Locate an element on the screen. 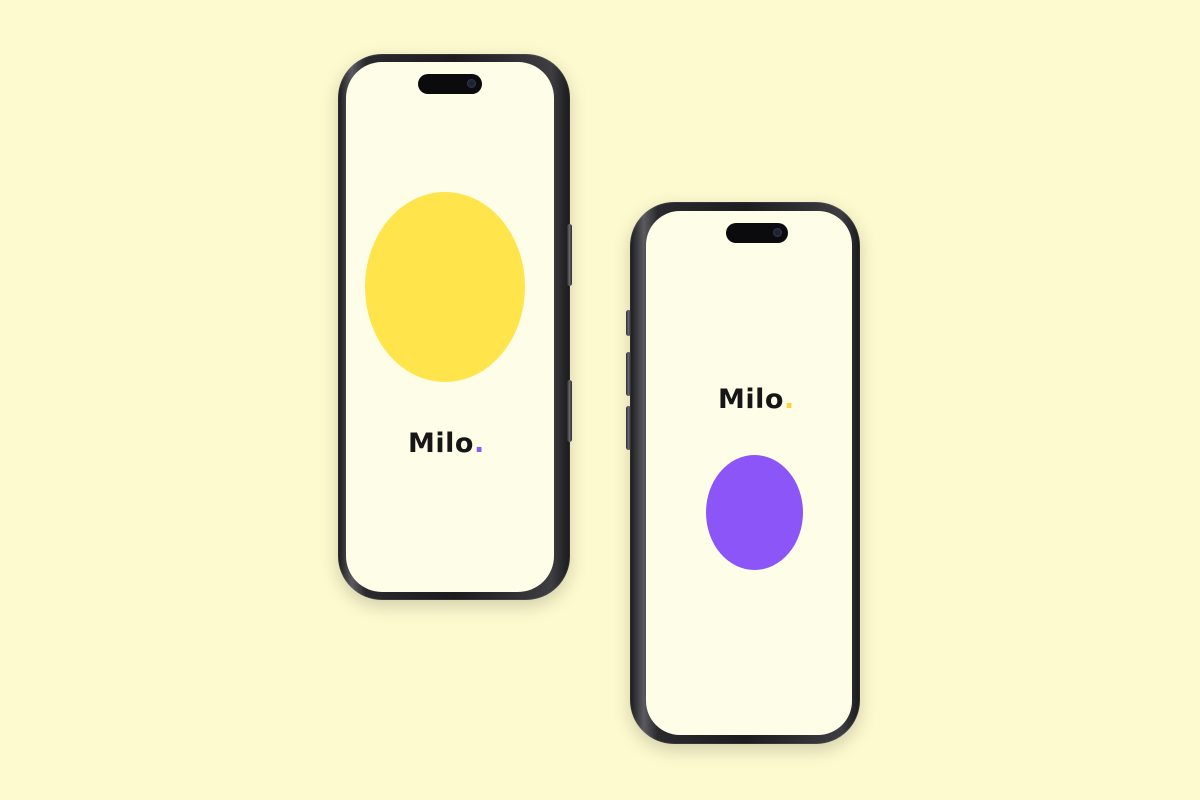  action-button-icon is located at coordinates (628, 323).